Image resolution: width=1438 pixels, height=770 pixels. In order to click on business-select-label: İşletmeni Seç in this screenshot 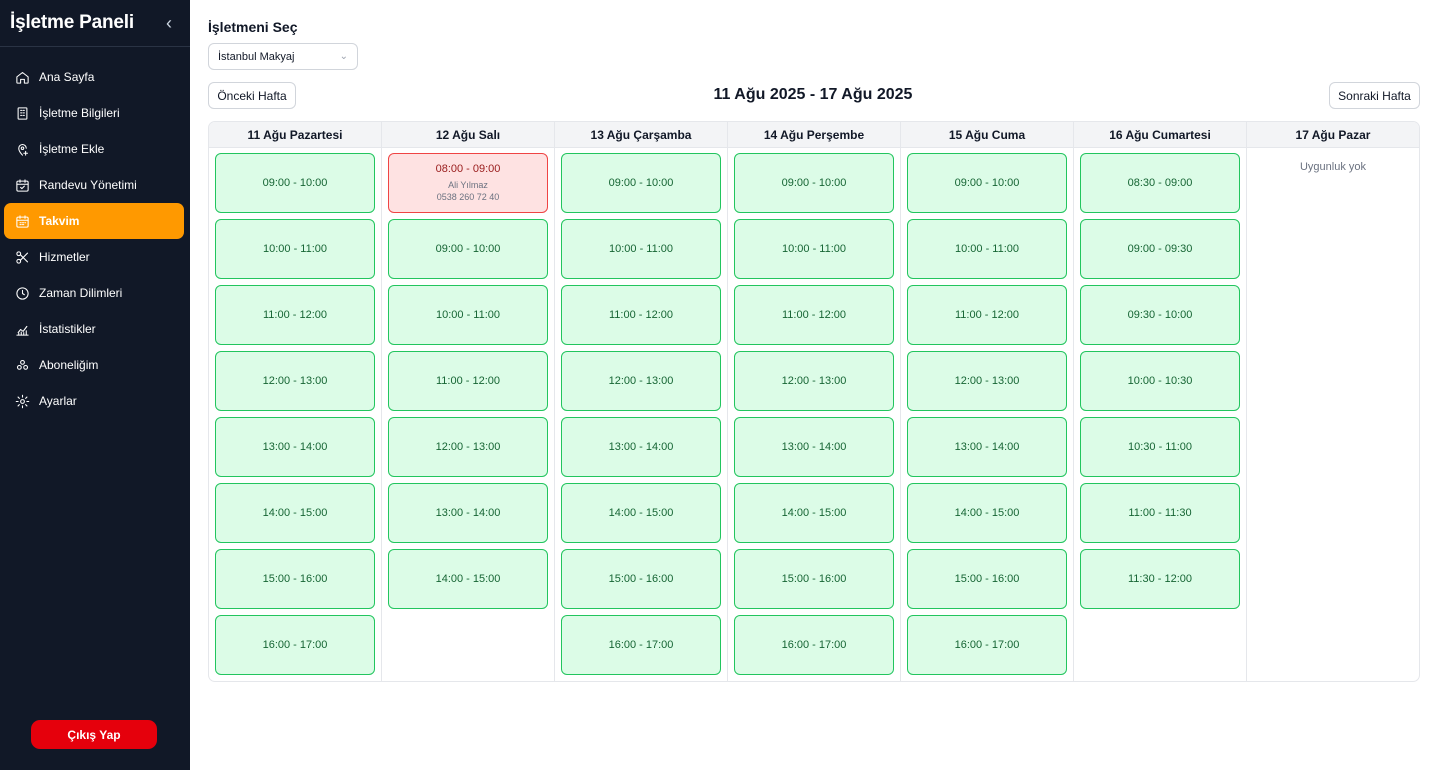, I will do `click(253, 27)`.